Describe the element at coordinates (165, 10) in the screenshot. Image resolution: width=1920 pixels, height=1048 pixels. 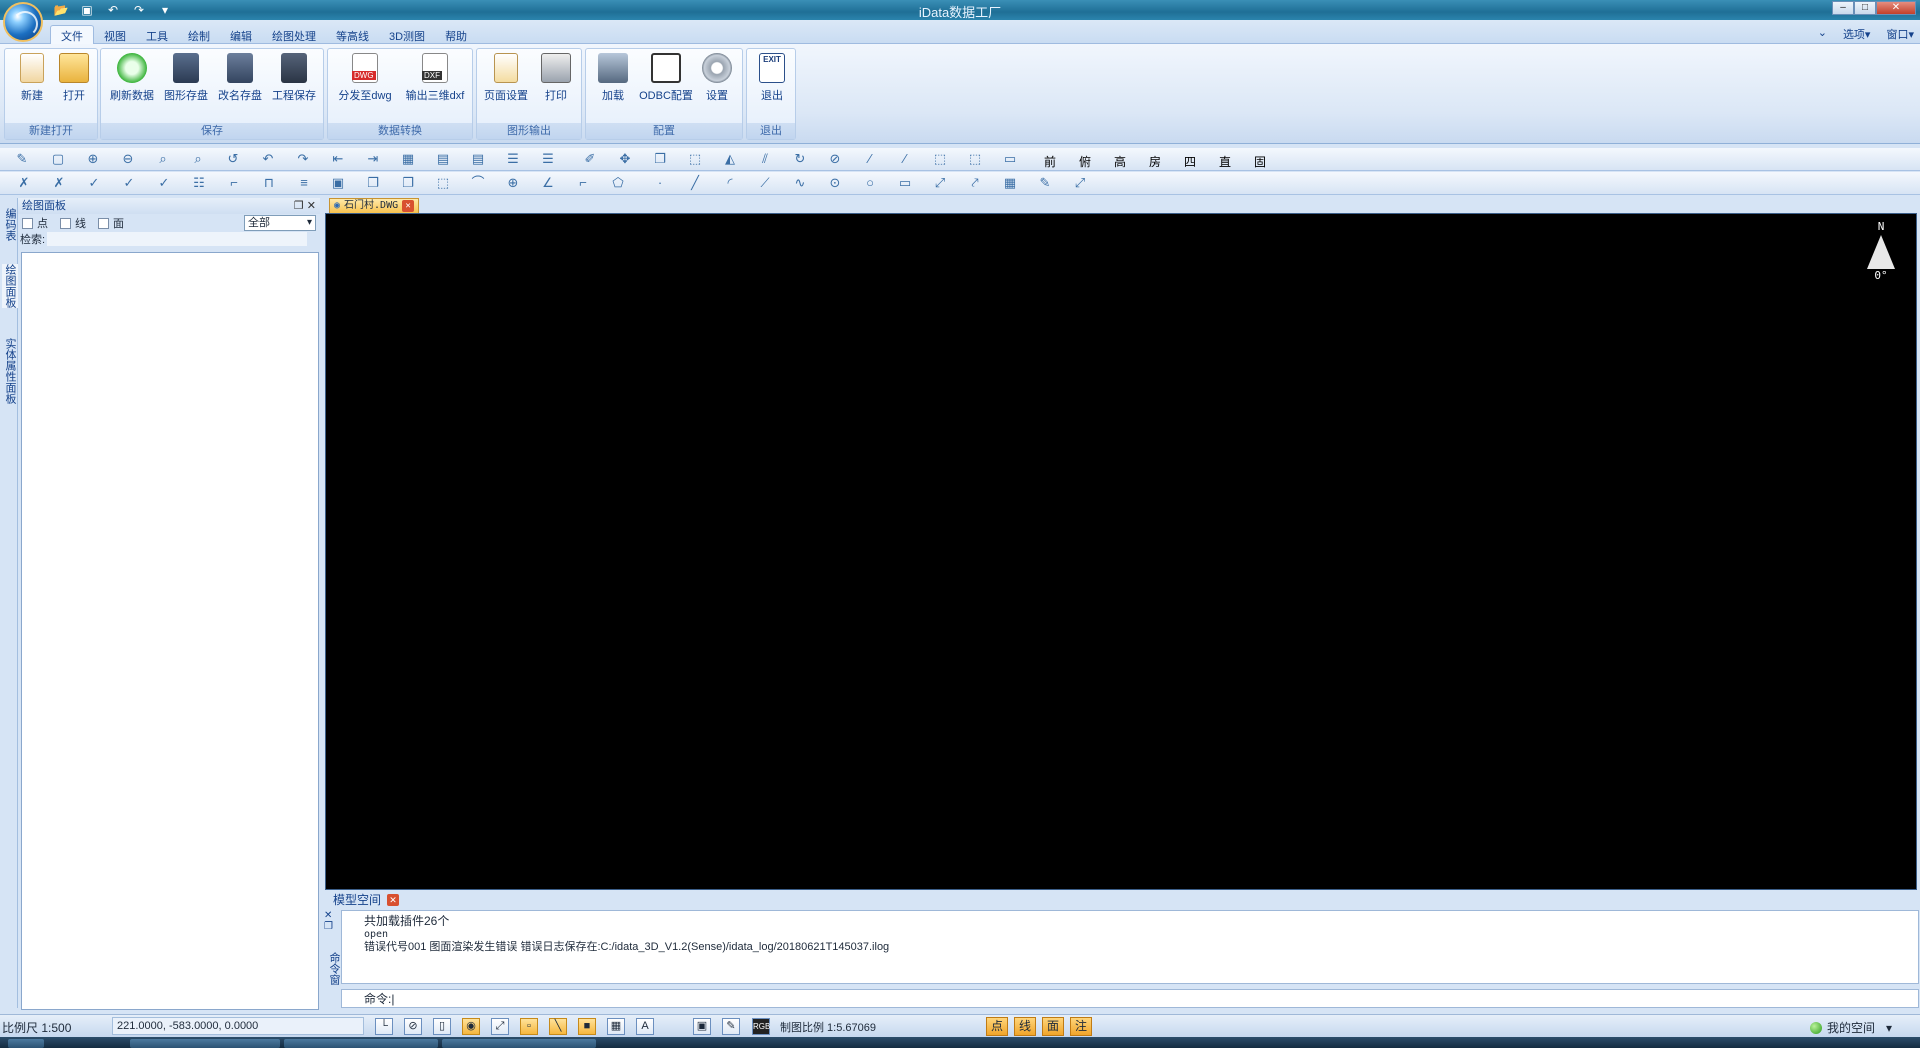
I see `qat-more-icon: ▾` at that location.